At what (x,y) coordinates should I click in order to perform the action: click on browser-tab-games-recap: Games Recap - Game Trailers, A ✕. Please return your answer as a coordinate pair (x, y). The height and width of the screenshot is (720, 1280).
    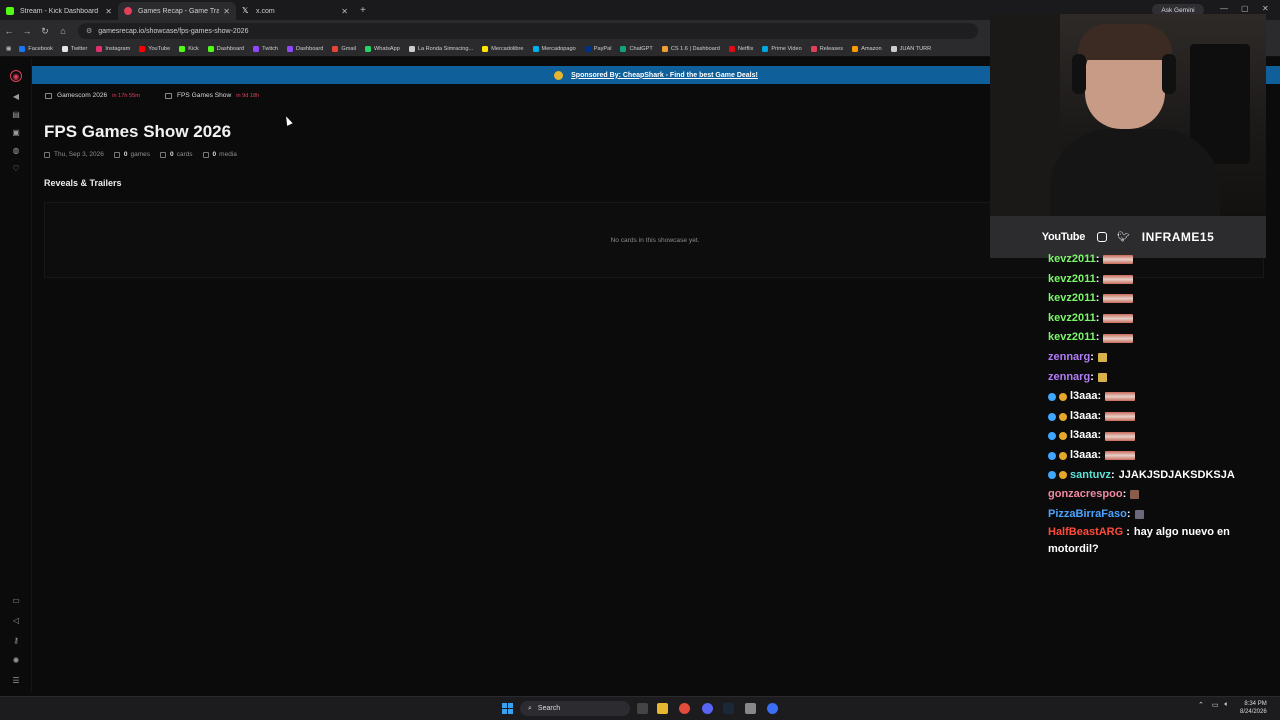
    Looking at the image, I should click on (177, 11).